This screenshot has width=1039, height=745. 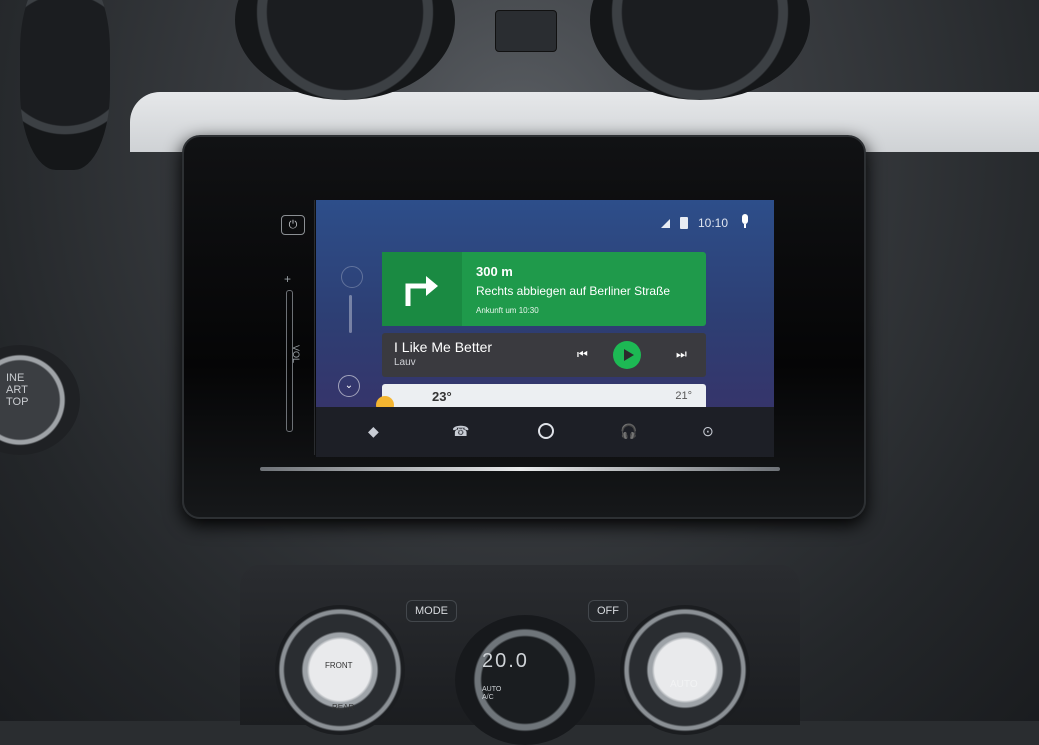 I want to click on home-icon, so click(x=546, y=431).